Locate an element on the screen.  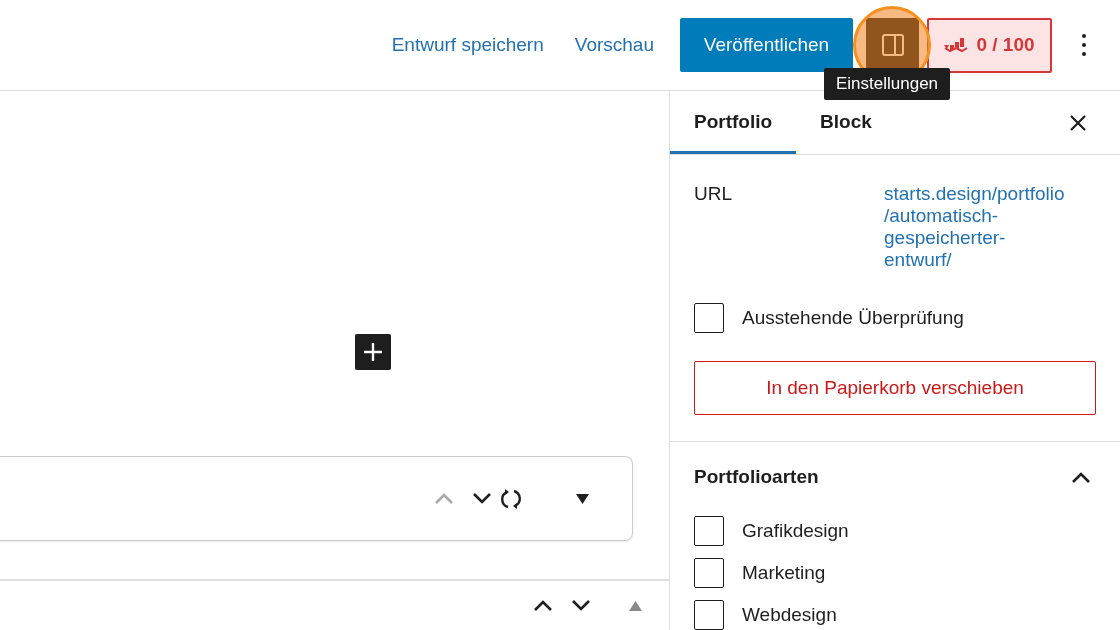
add-block-button is located at coordinates (373, 352).